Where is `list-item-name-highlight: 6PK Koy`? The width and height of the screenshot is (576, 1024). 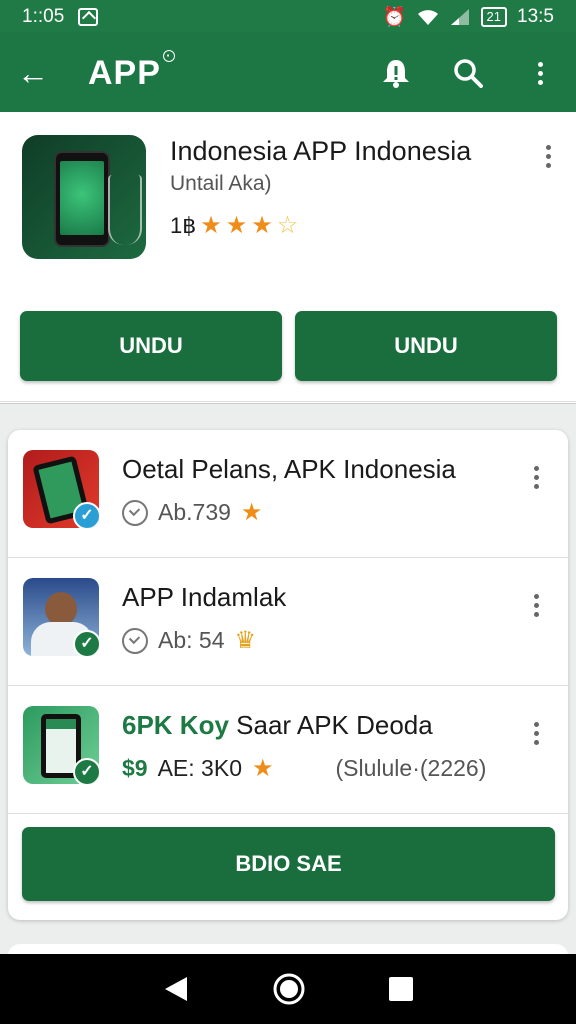 list-item-name-highlight: 6PK Koy is located at coordinates (175, 725).